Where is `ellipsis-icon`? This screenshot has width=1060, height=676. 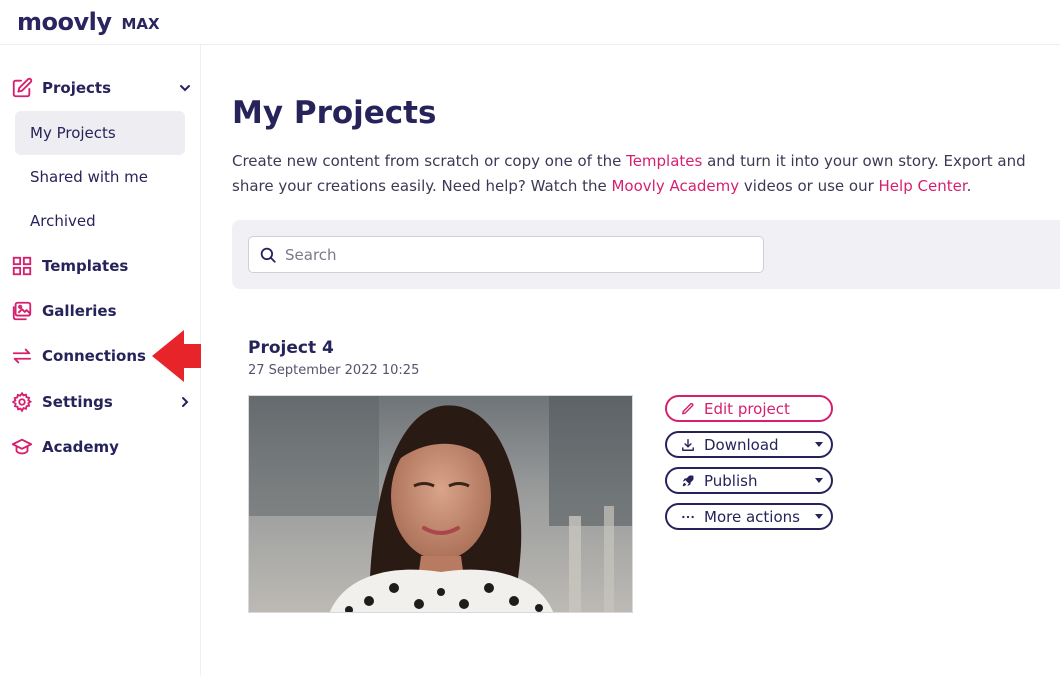
ellipsis-icon is located at coordinates (688, 517).